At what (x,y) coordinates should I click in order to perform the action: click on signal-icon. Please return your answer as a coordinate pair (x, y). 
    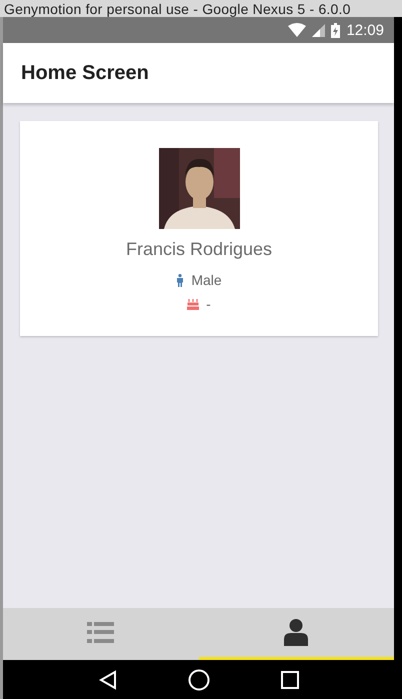
    Looking at the image, I should click on (319, 30).